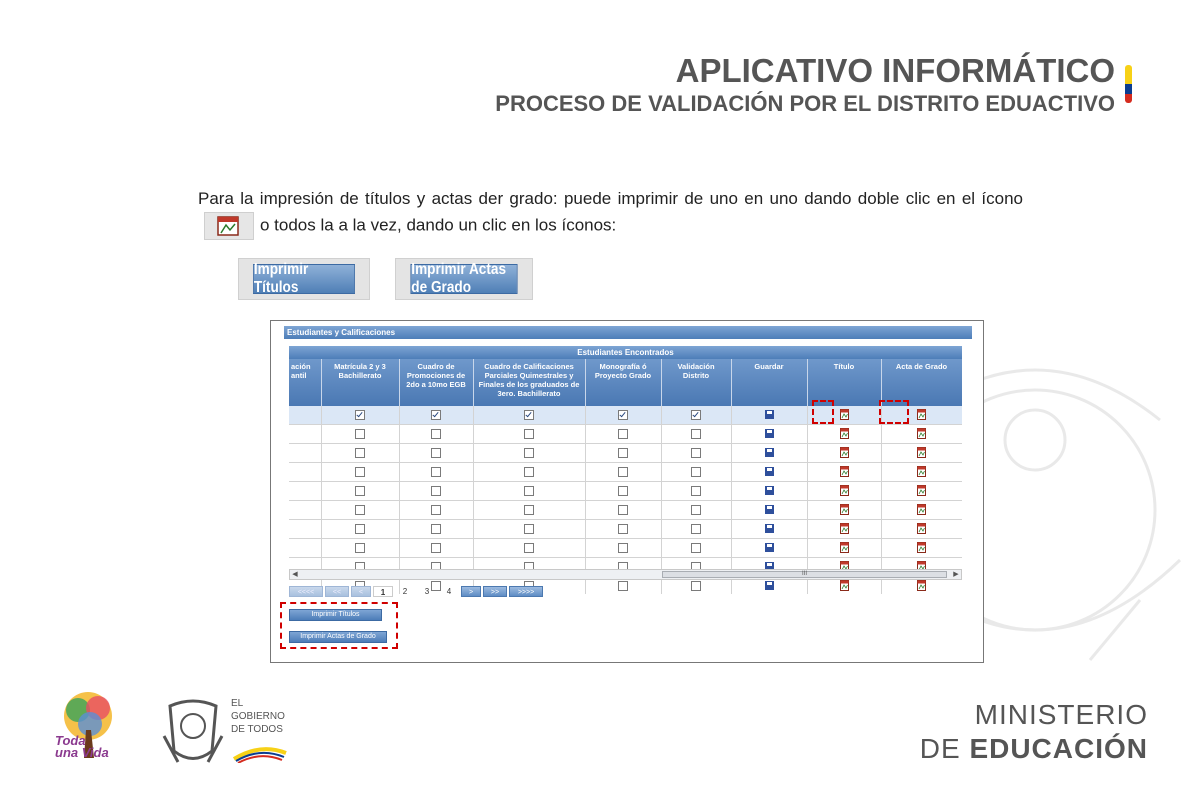 The height and width of the screenshot is (800, 1200). Describe the element at coordinates (449, 591) in the screenshot. I see `pager-page-4: 4` at that location.